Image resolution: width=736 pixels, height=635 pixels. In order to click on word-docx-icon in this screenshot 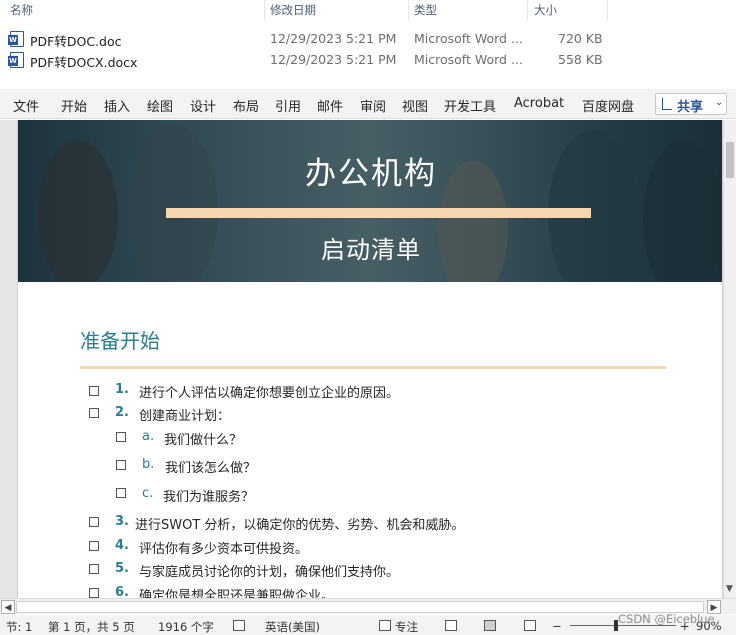, I will do `click(16, 60)`.